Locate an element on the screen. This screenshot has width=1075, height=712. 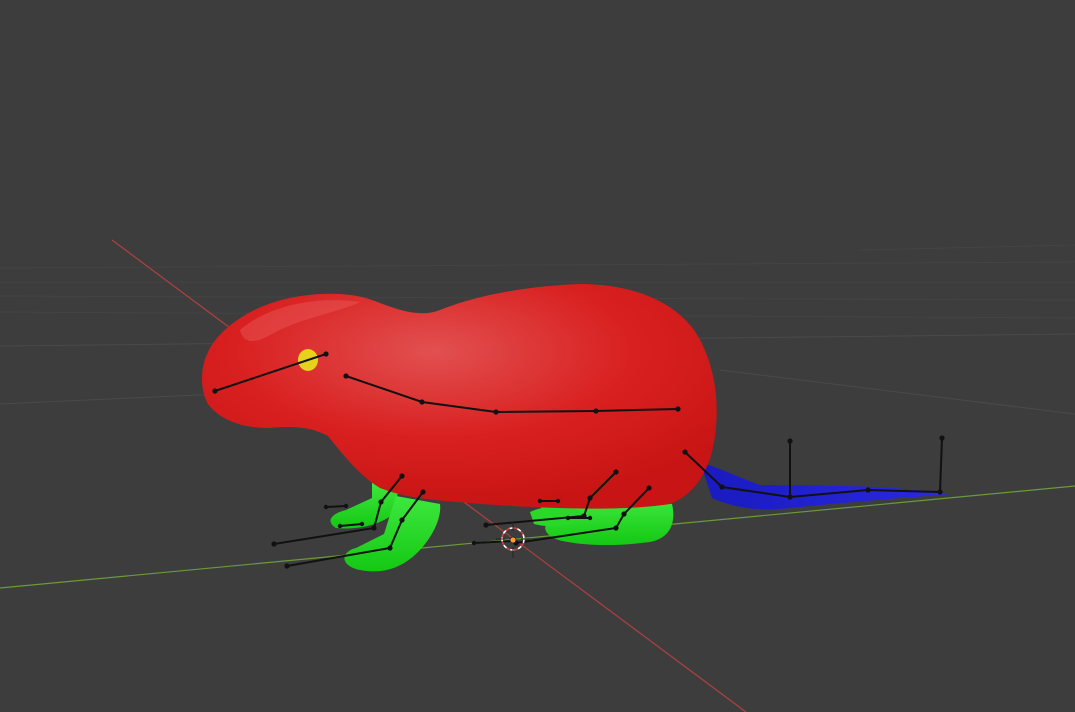
object-origin-icon is located at coordinates (513, 540).